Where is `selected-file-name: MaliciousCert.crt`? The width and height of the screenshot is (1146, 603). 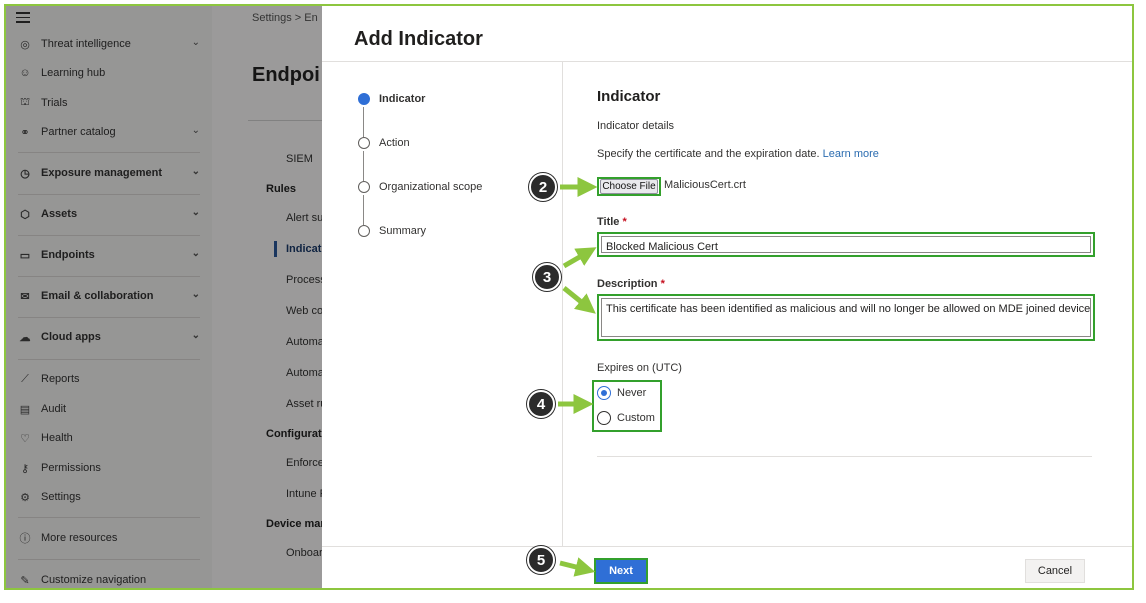 selected-file-name: MaliciousCert.crt is located at coordinates (705, 185).